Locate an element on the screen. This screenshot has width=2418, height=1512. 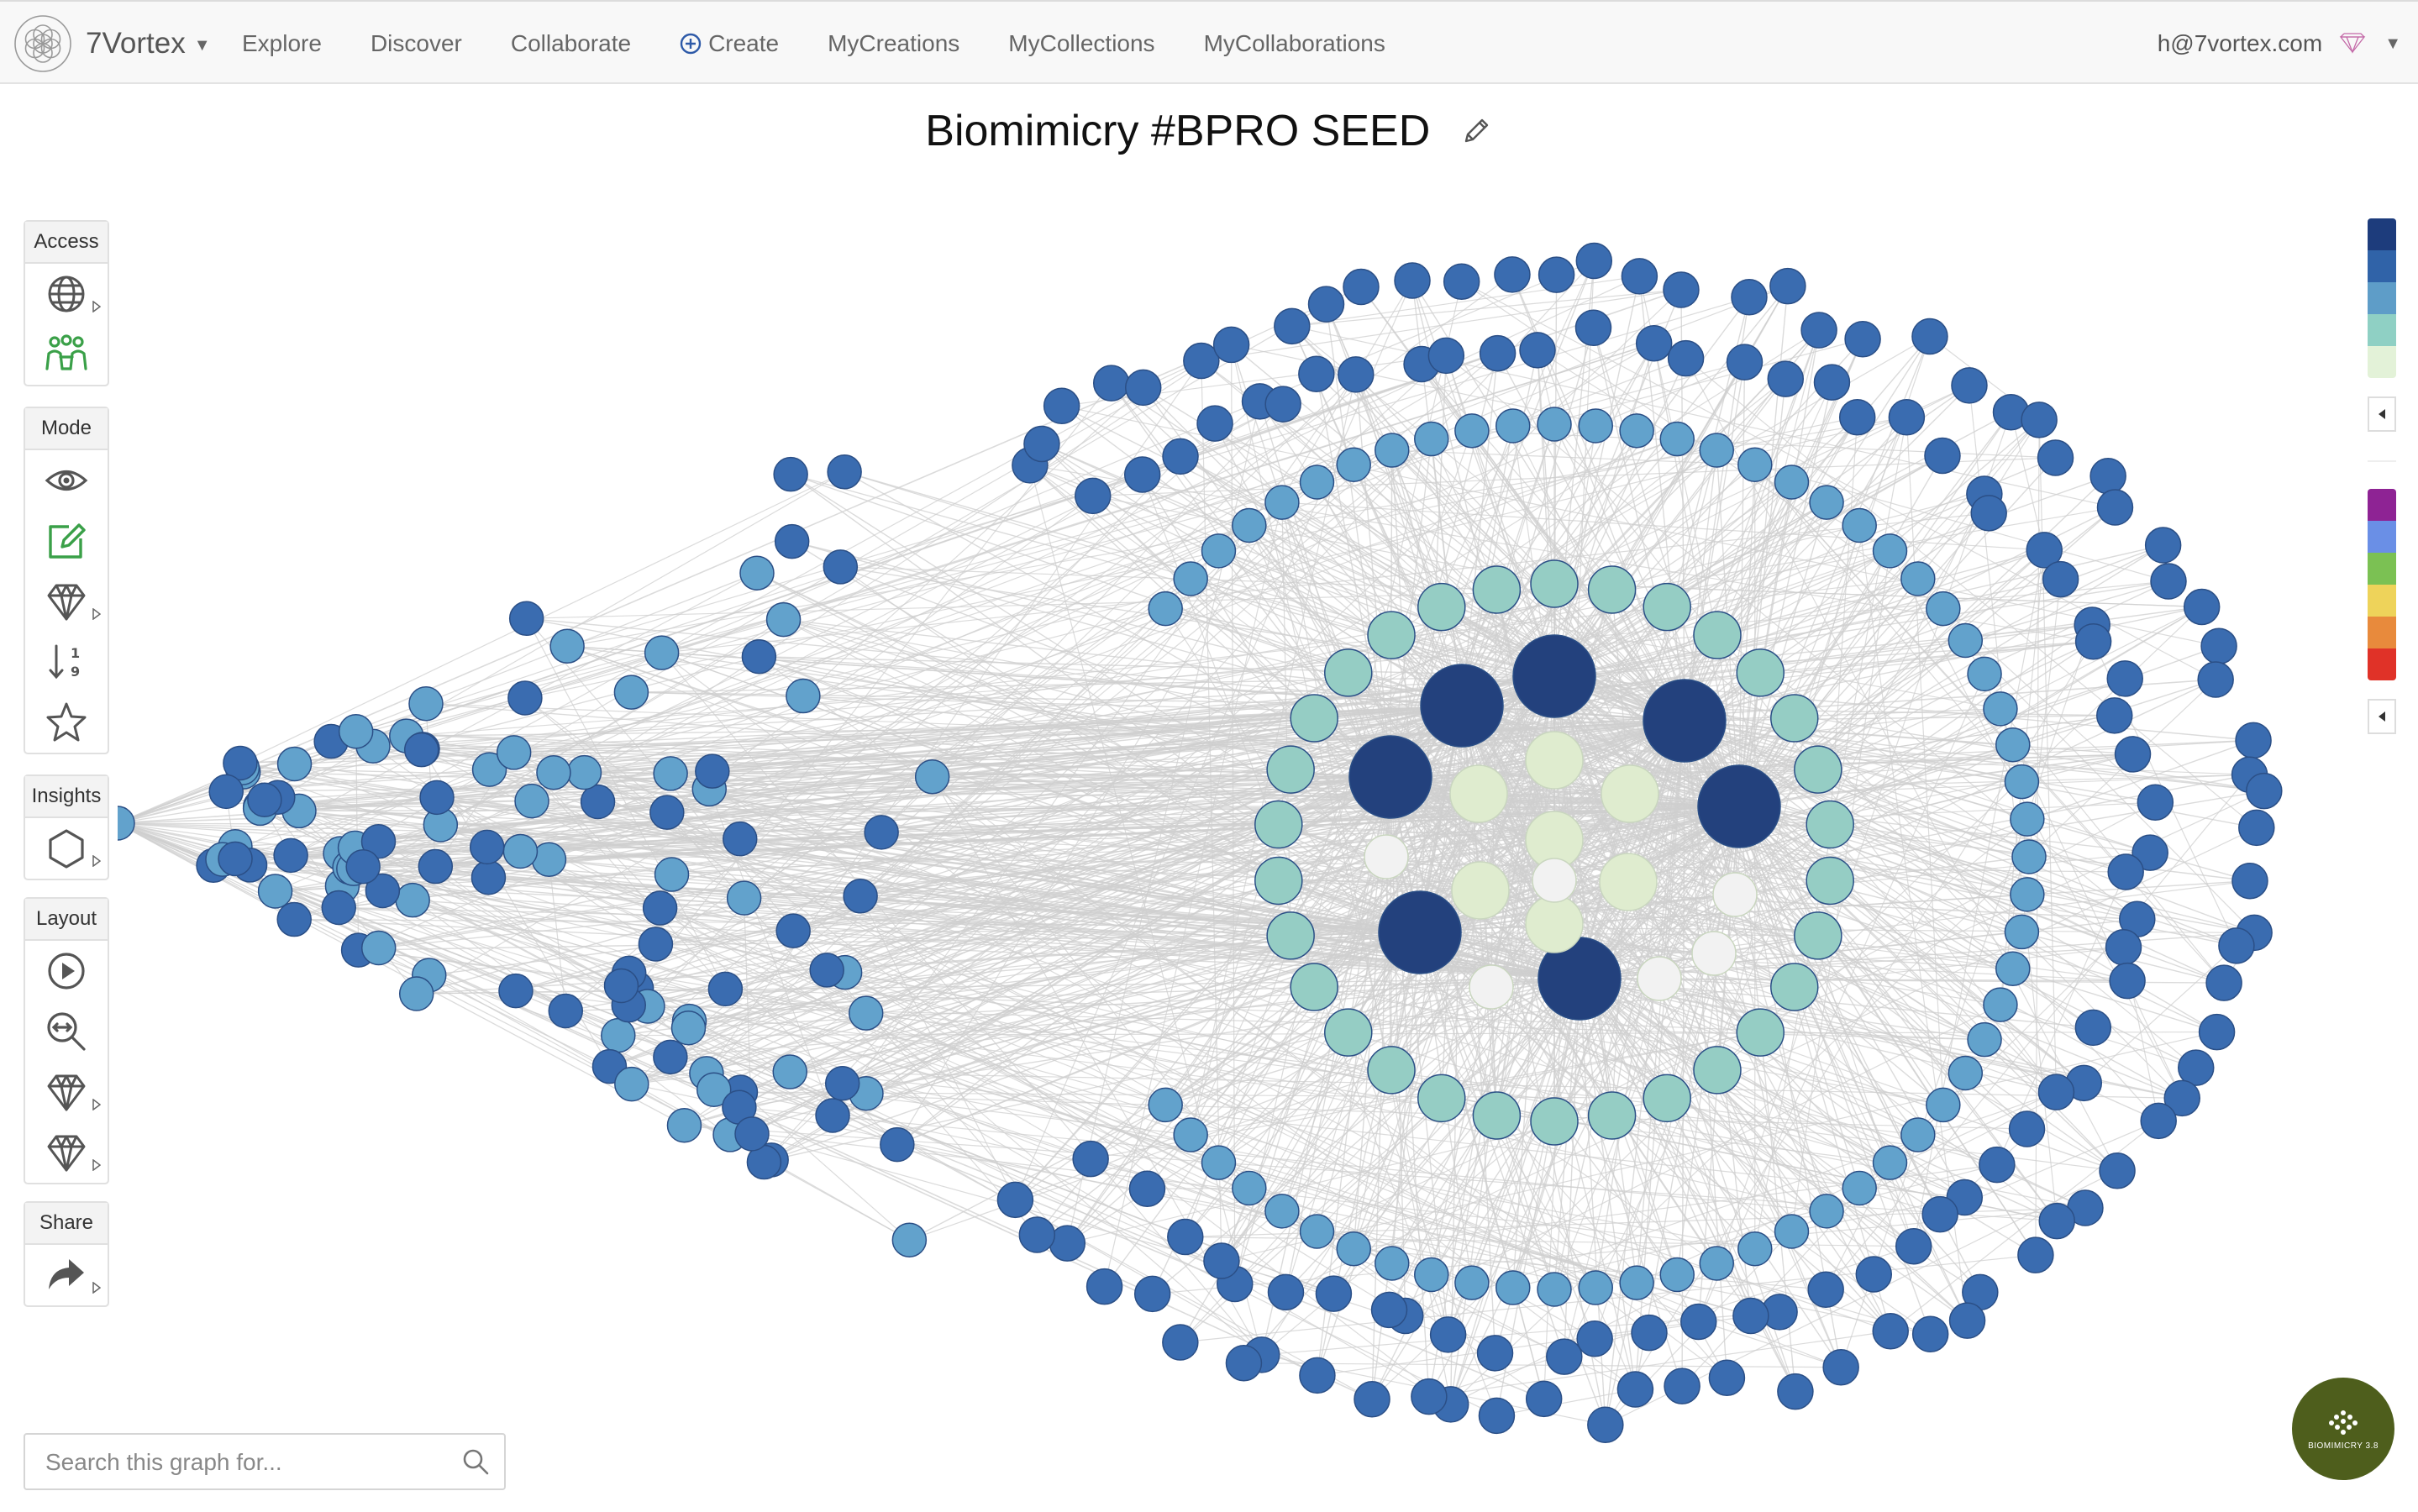
share-button is located at coordinates (66, 1275).